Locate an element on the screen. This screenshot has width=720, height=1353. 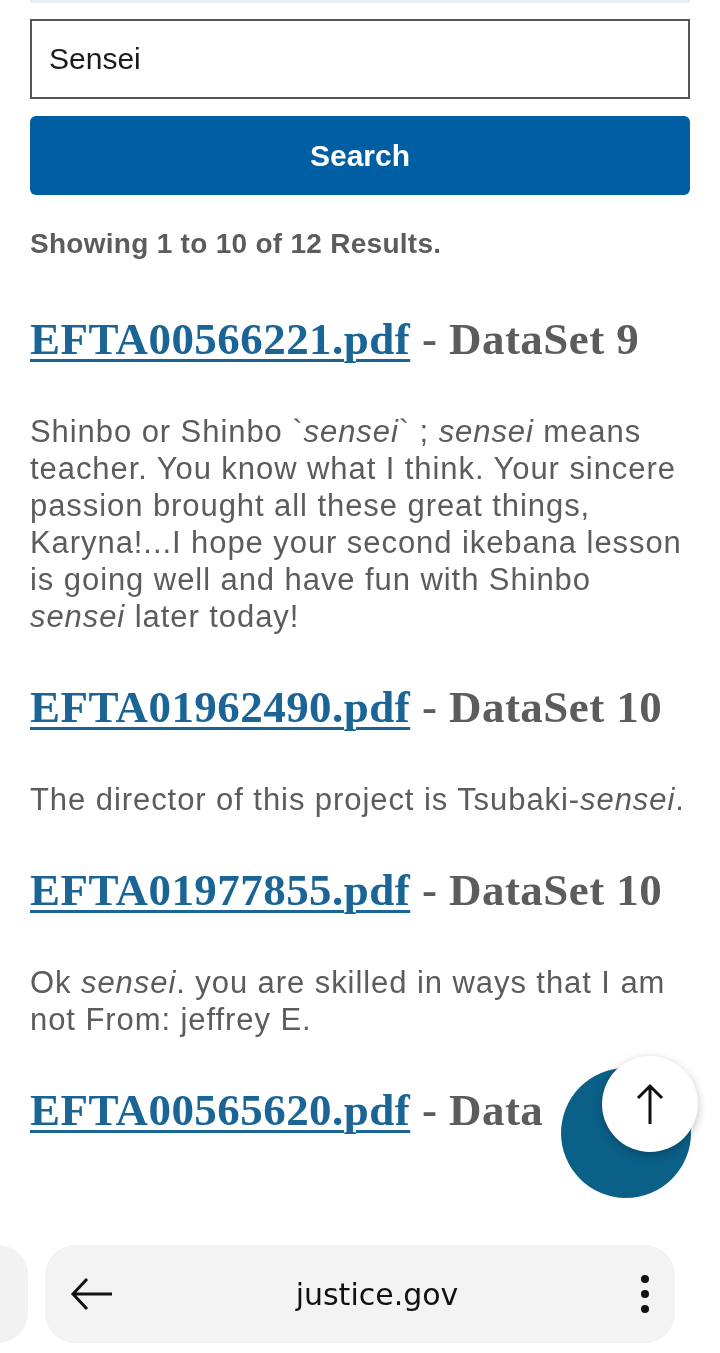
file-link: EFTA00566221.pdf is located at coordinates (220, 339).